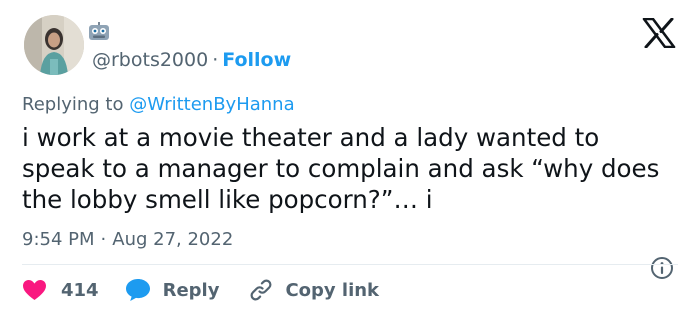  I want to click on replying-prefix: Replying to, so click(73, 104).